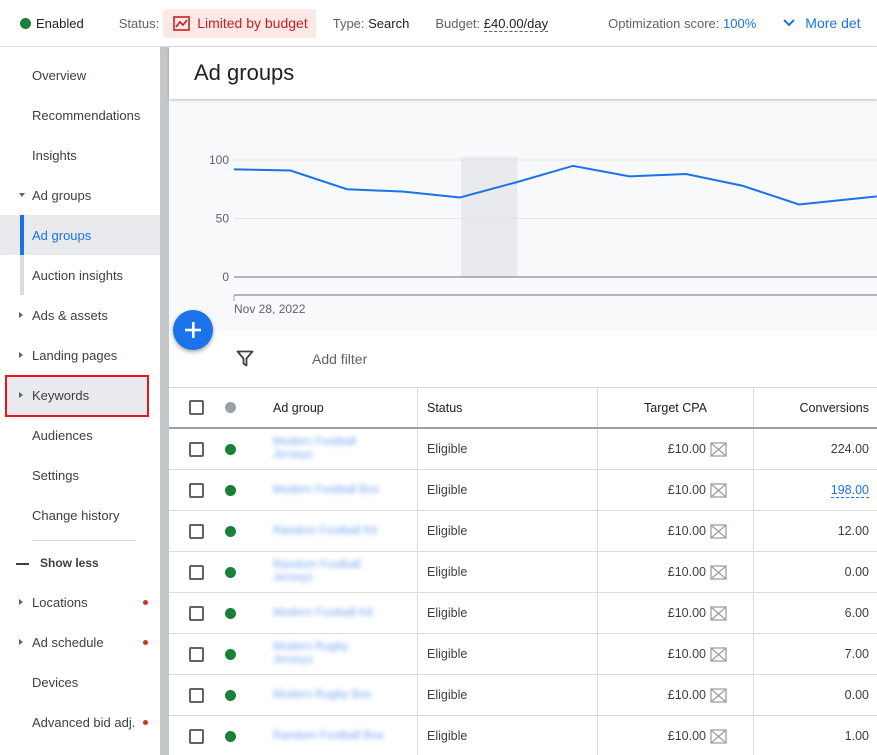  Describe the element at coordinates (139, 23) in the screenshot. I see `status-label: Status:` at that location.